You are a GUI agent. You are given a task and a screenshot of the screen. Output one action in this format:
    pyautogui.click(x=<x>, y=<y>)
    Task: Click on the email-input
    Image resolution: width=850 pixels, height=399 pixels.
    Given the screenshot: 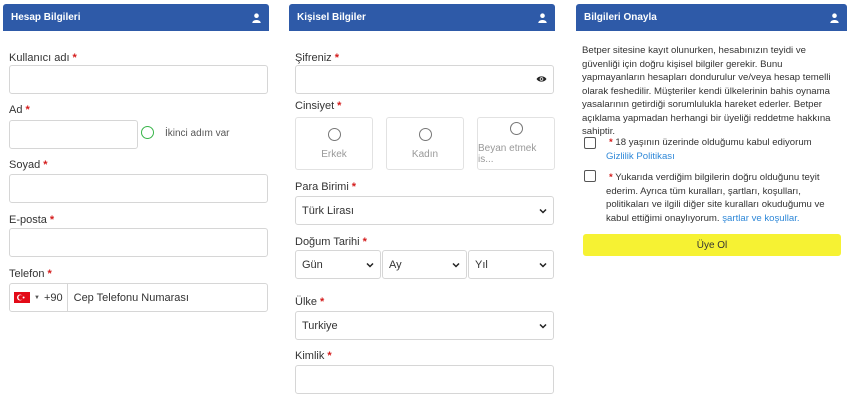 What is the action you would take?
    pyautogui.click(x=138, y=242)
    